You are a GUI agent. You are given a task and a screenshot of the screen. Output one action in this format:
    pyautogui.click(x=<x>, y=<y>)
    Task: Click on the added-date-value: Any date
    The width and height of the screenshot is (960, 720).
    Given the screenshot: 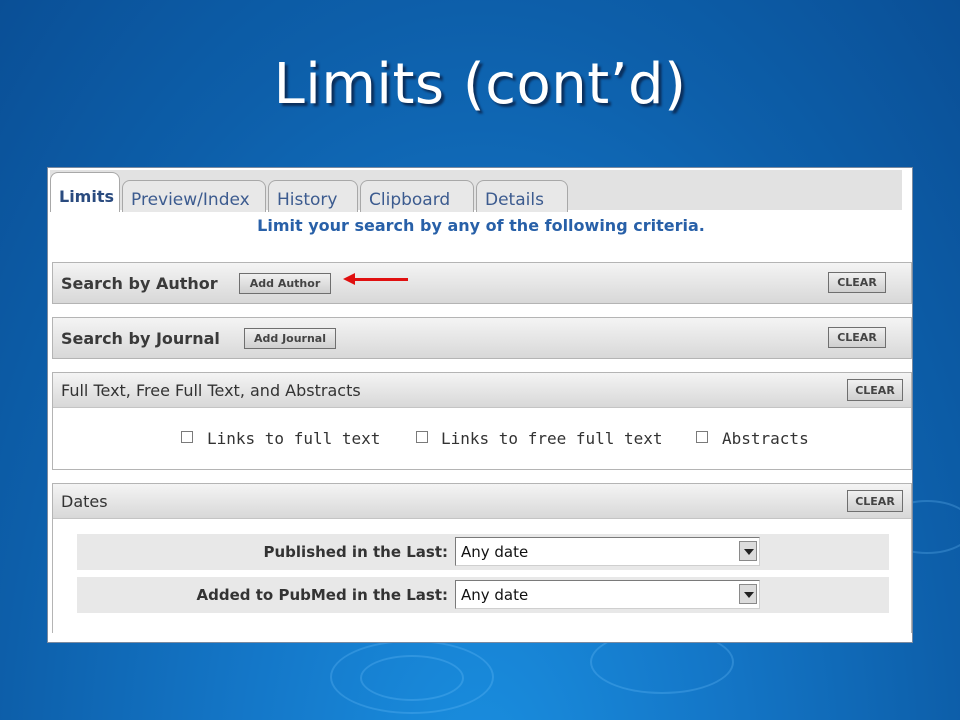 What is the action you would take?
    pyautogui.click(x=495, y=595)
    